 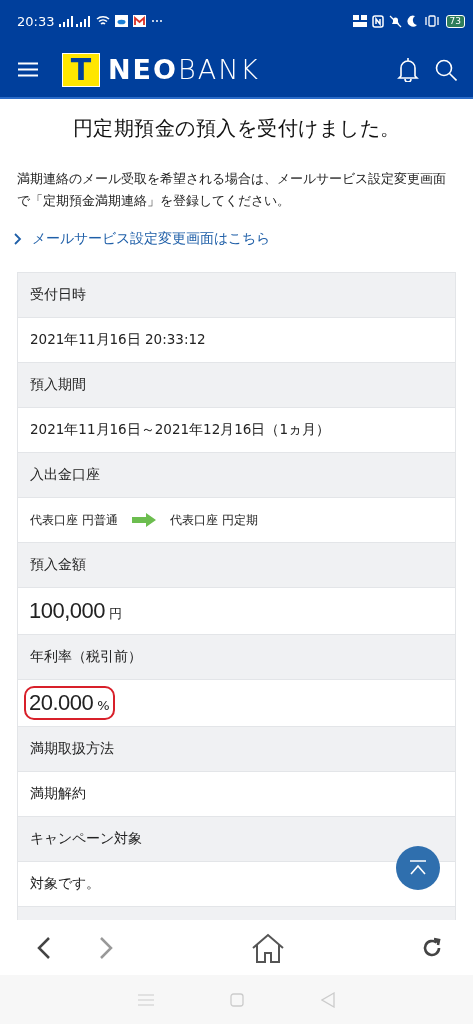 What do you see at coordinates (18, 238) in the screenshot?
I see `chevron-right-icon` at bounding box center [18, 238].